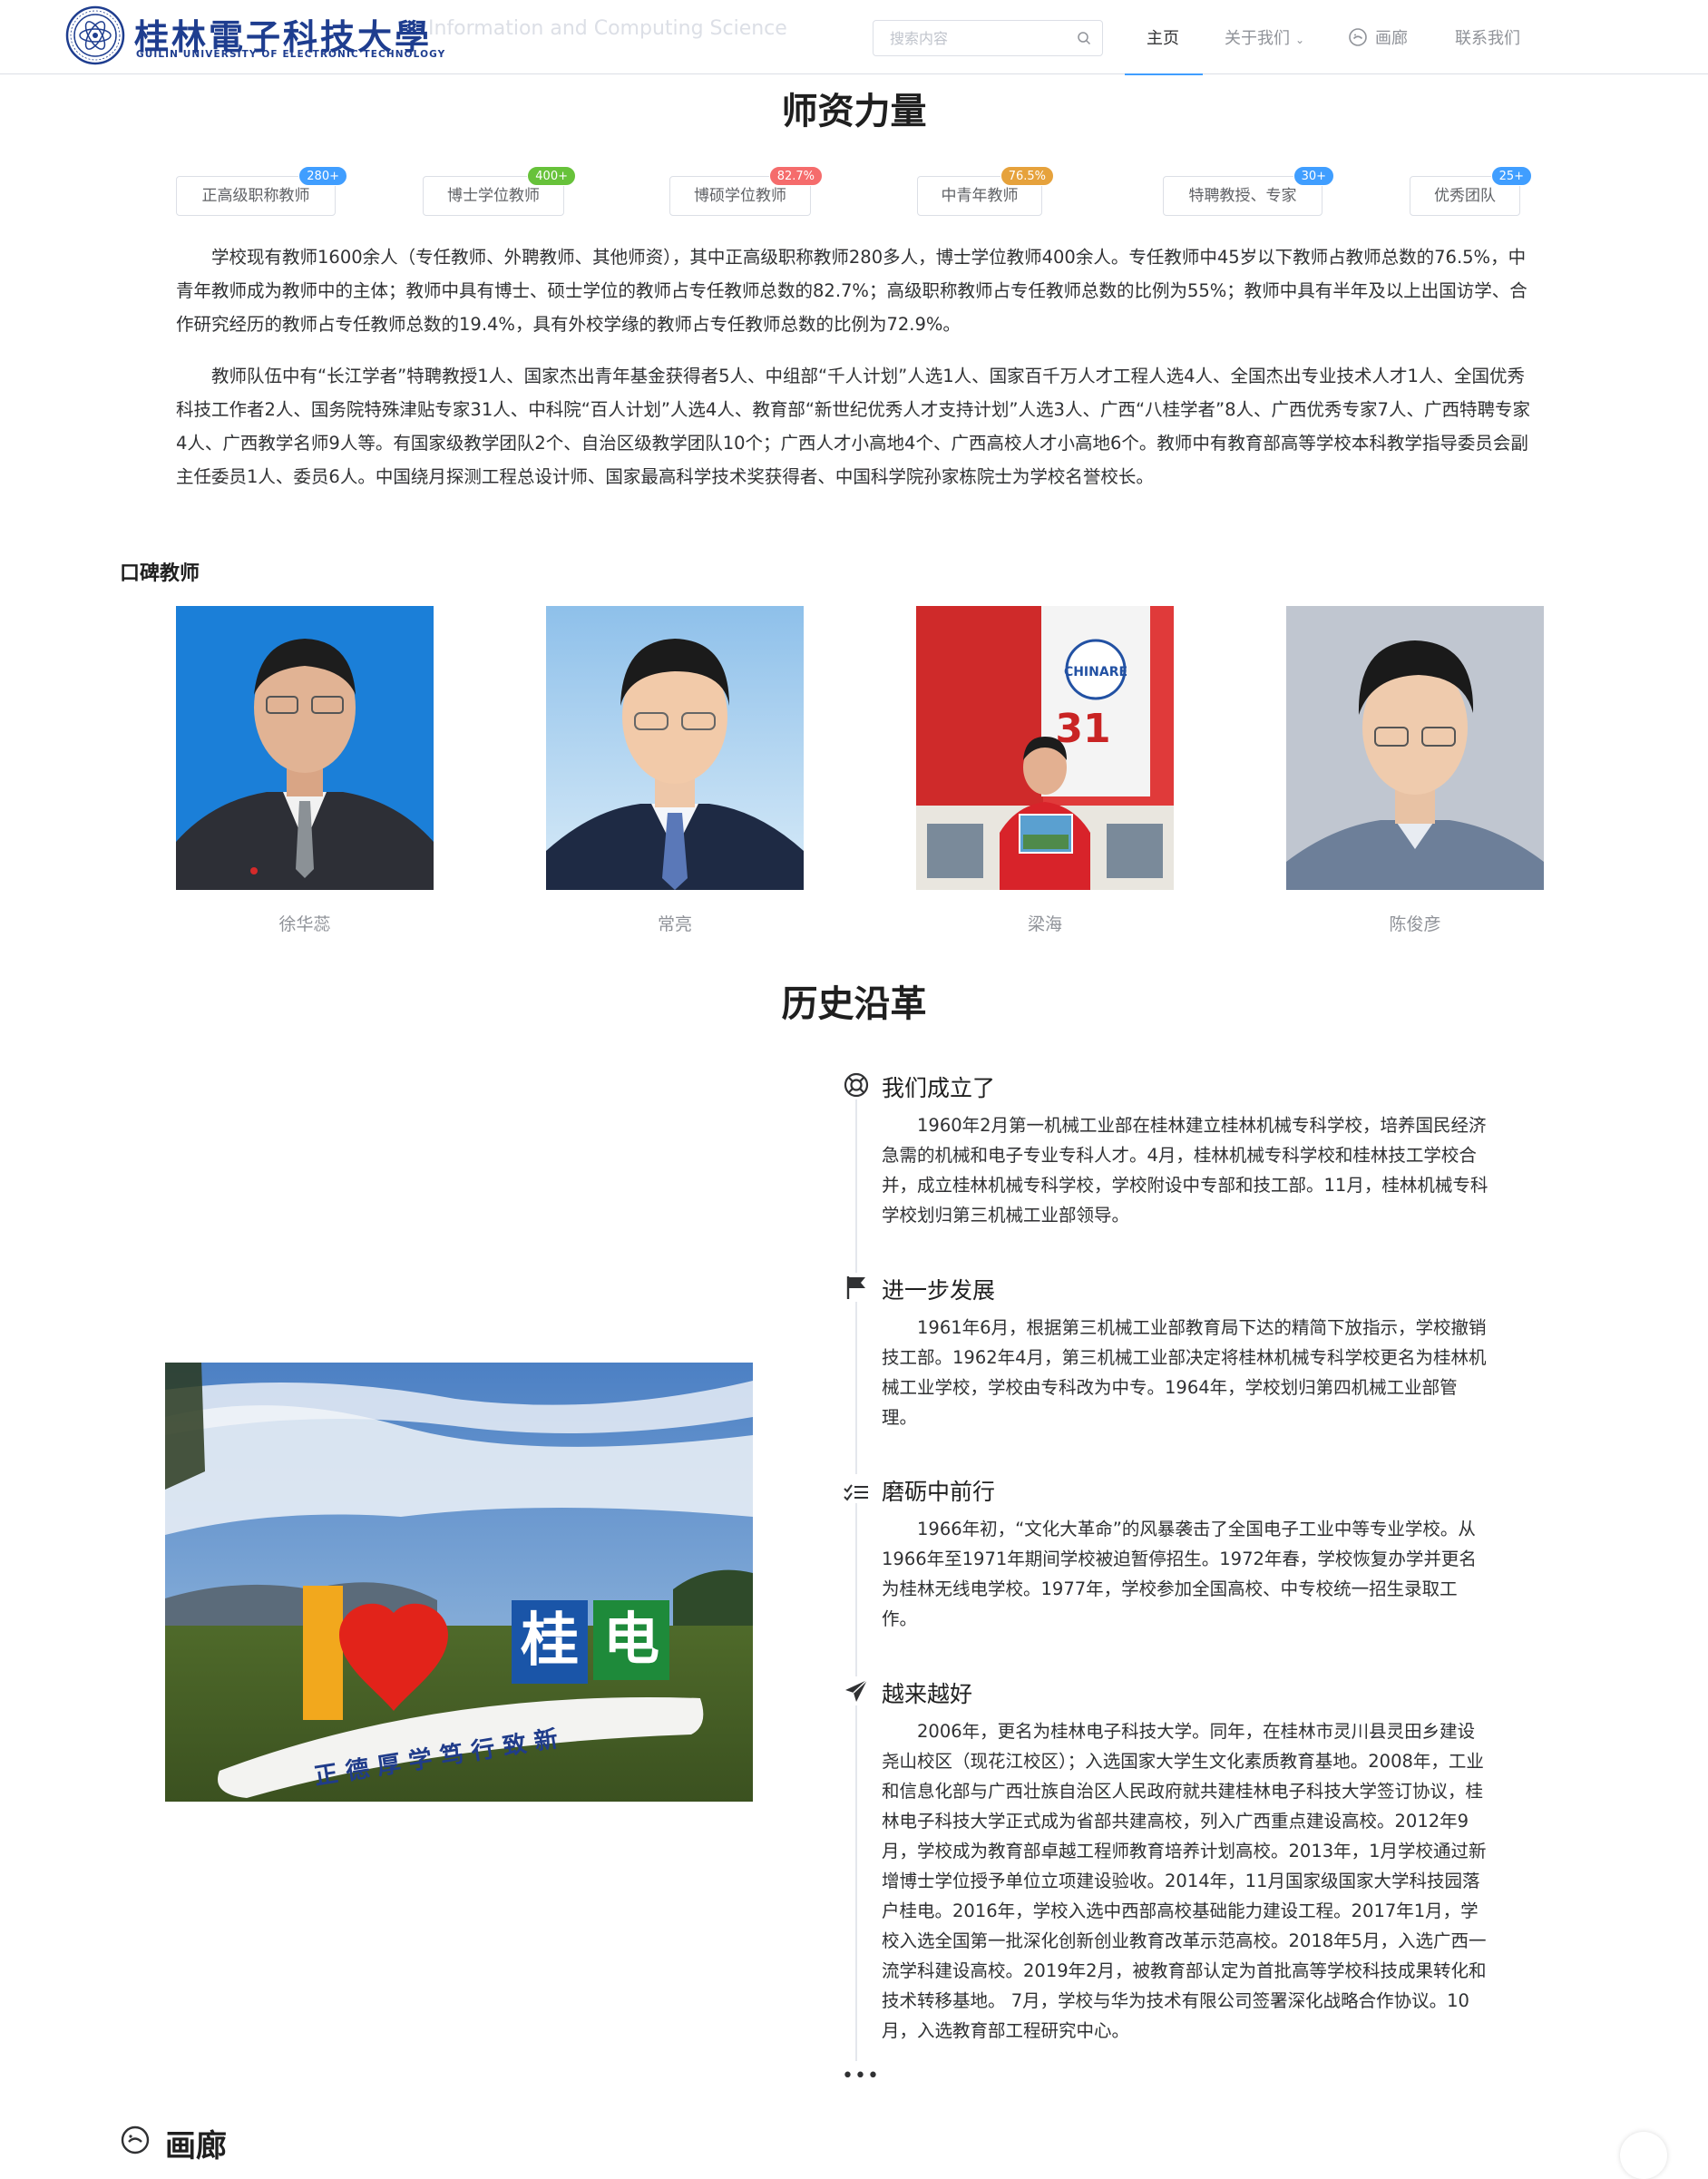 This screenshot has width=1708, height=2179. What do you see at coordinates (1392, 39) in the screenshot?
I see `nav-gallery-label: 画廊` at bounding box center [1392, 39].